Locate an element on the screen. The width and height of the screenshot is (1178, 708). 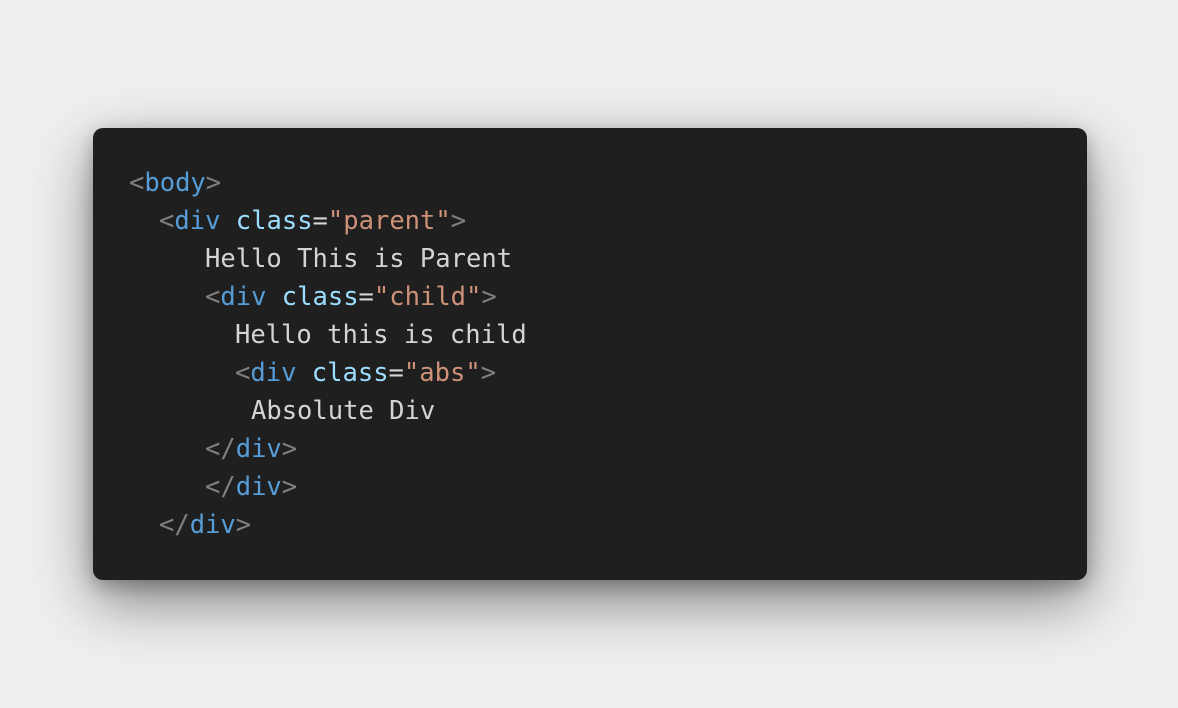
code-line-parent-div-close: </div> is located at coordinates (205, 525).